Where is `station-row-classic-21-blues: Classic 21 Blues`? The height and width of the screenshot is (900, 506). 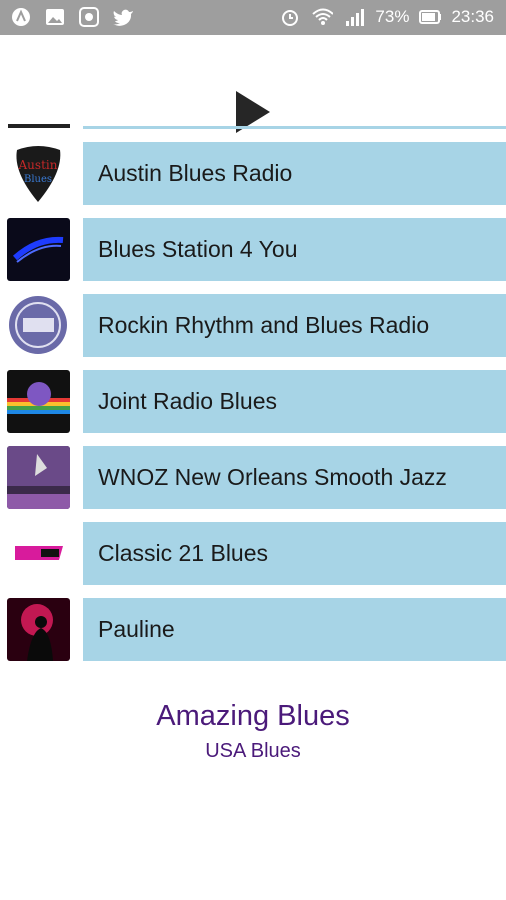 station-row-classic-21-blues: Classic 21 Blues is located at coordinates (253, 560).